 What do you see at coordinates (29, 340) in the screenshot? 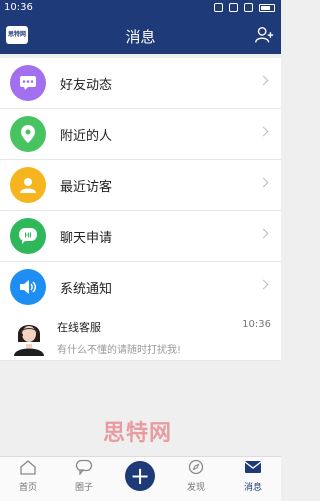
I see `avatar` at bounding box center [29, 340].